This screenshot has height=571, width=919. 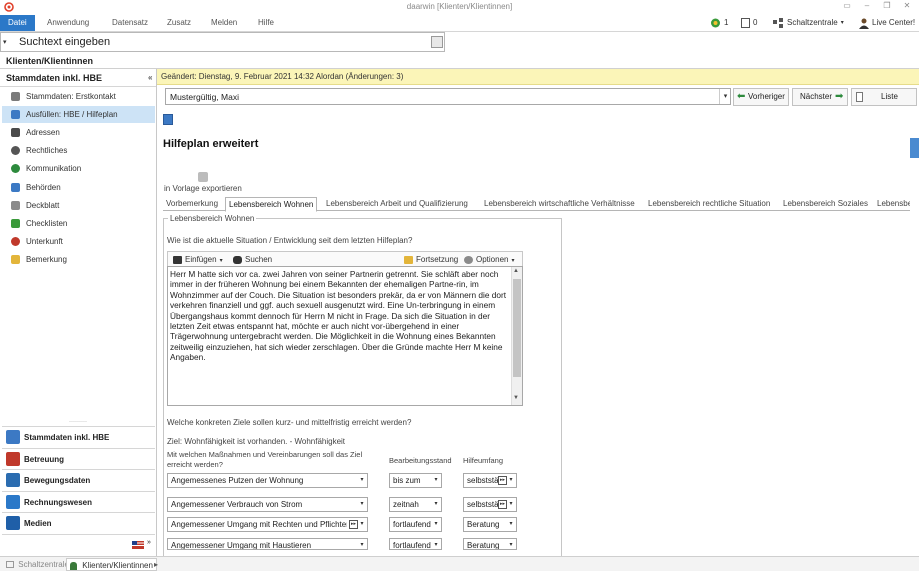 I want to click on document-indicator: 0, so click(x=749, y=23).